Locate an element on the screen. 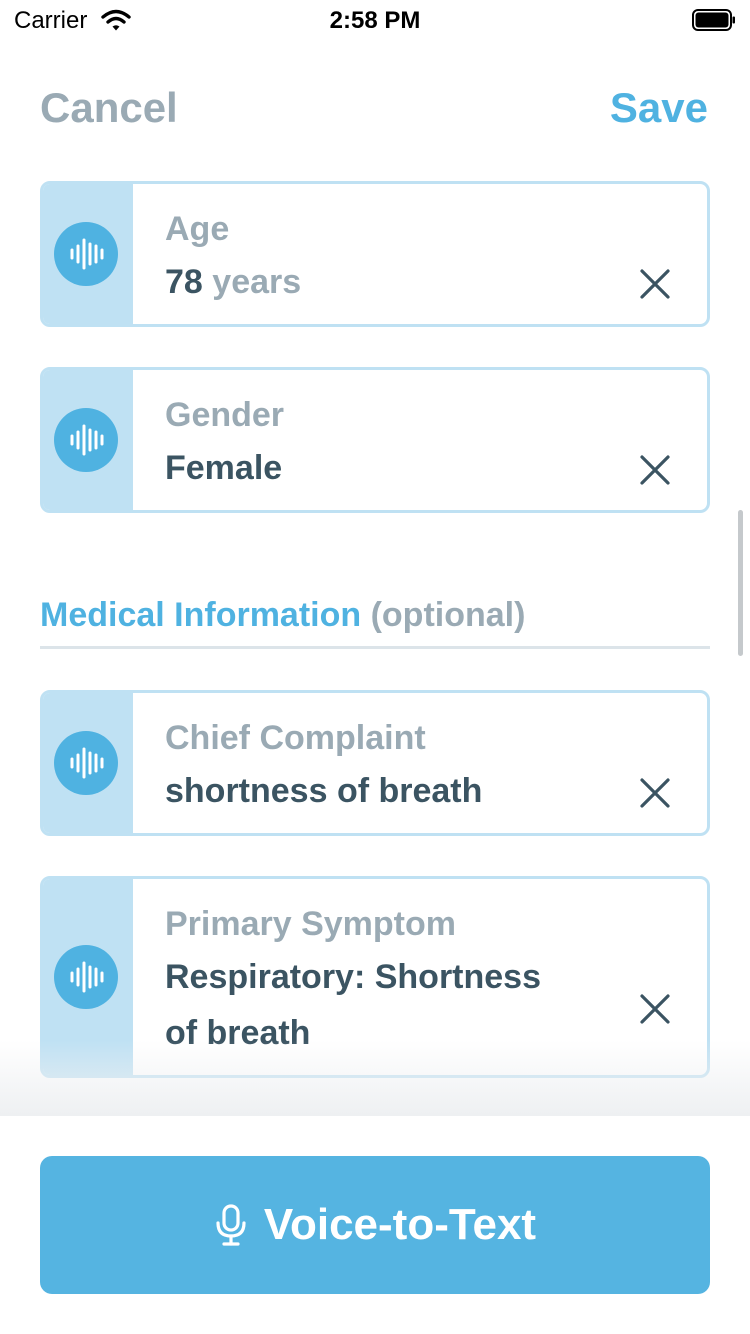  nav-bar: Cancel Save is located at coordinates (375, 110).